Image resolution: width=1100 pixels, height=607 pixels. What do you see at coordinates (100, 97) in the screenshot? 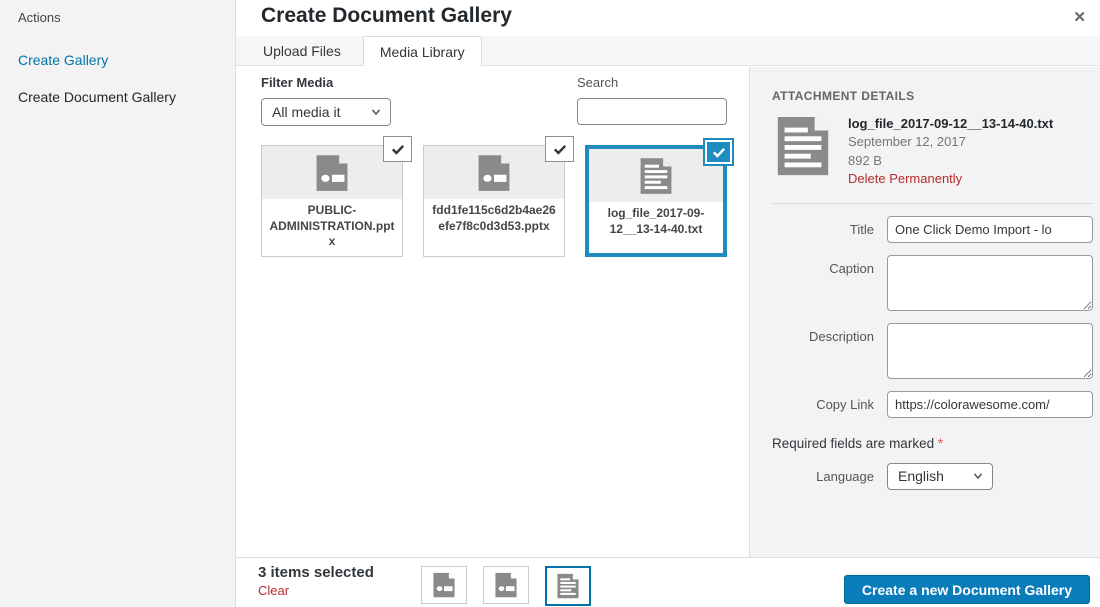
I see `sidebar-item-create-document-gallery: Create Document Gallery` at bounding box center [100, 97].